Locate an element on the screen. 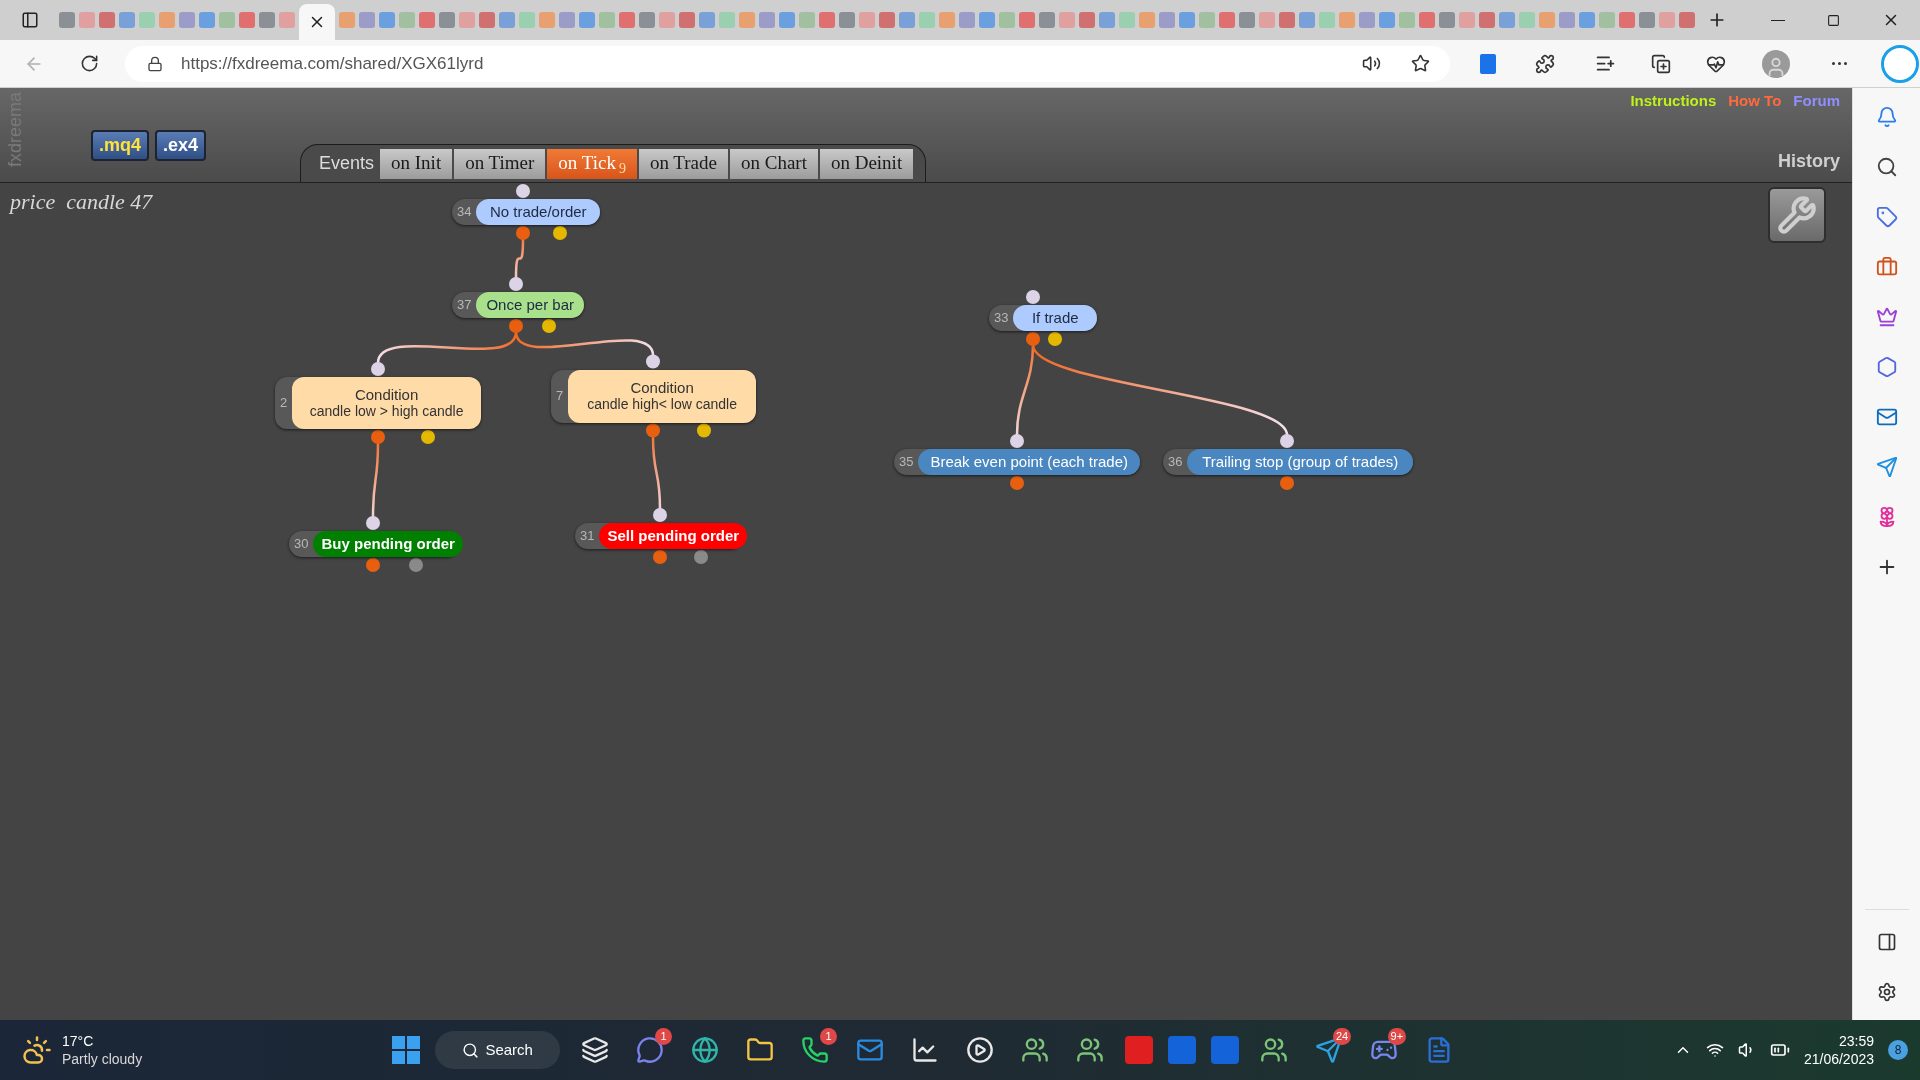  flow-block: 36 Trailing stop (group of trades) is located at coordinates (1288, 462).